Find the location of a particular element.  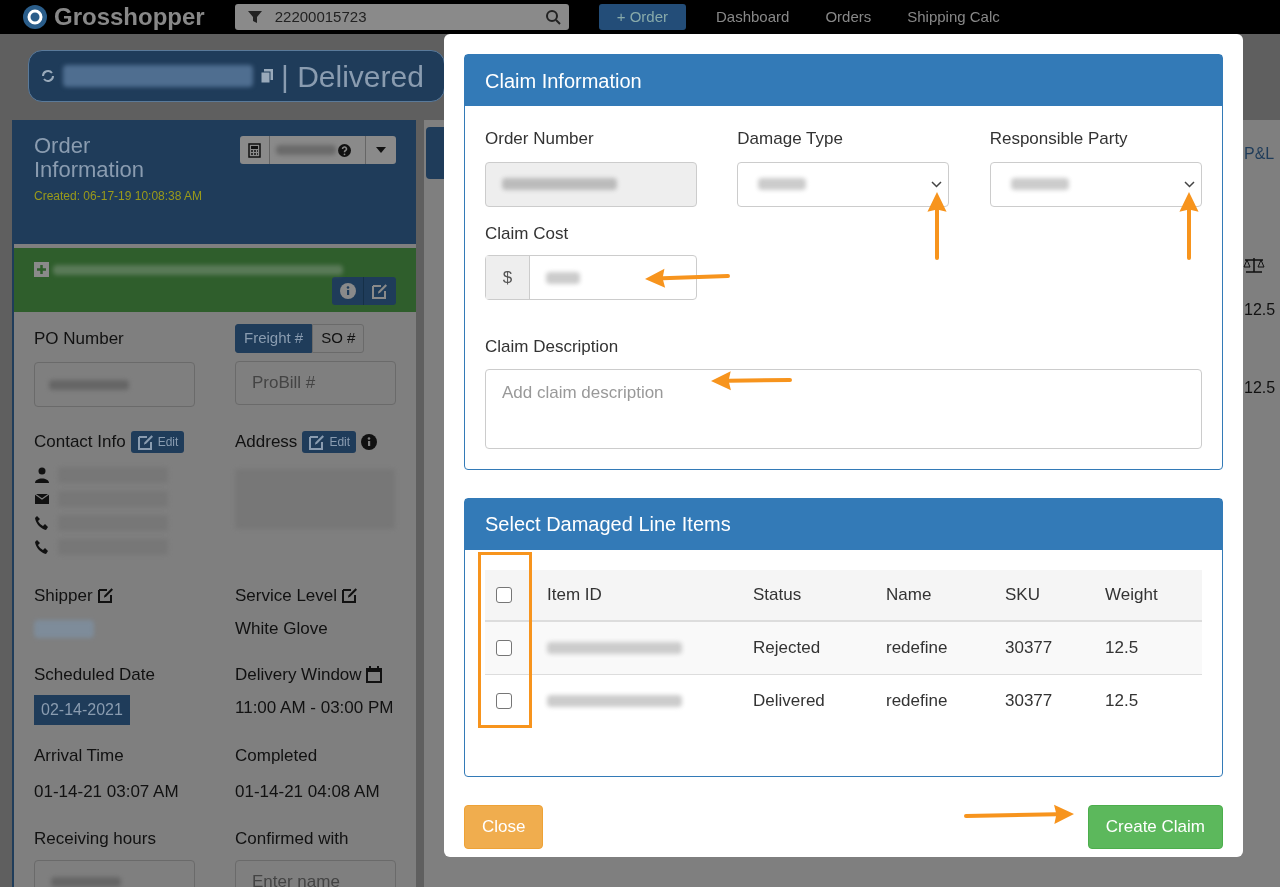

column-header: Weight is located at coordinates (1131, 594).